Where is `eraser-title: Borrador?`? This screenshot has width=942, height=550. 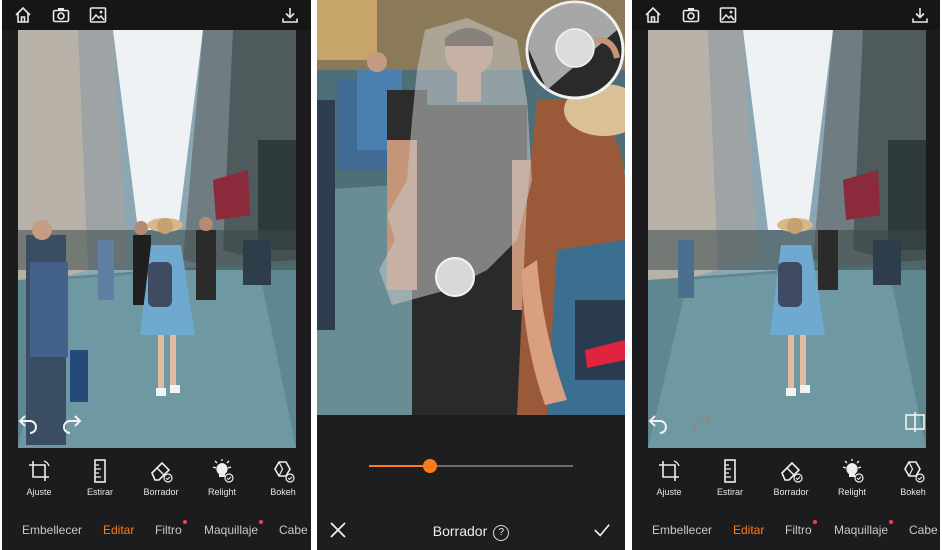 eraser-title: Borrador? is located at coordinates (471, 532).